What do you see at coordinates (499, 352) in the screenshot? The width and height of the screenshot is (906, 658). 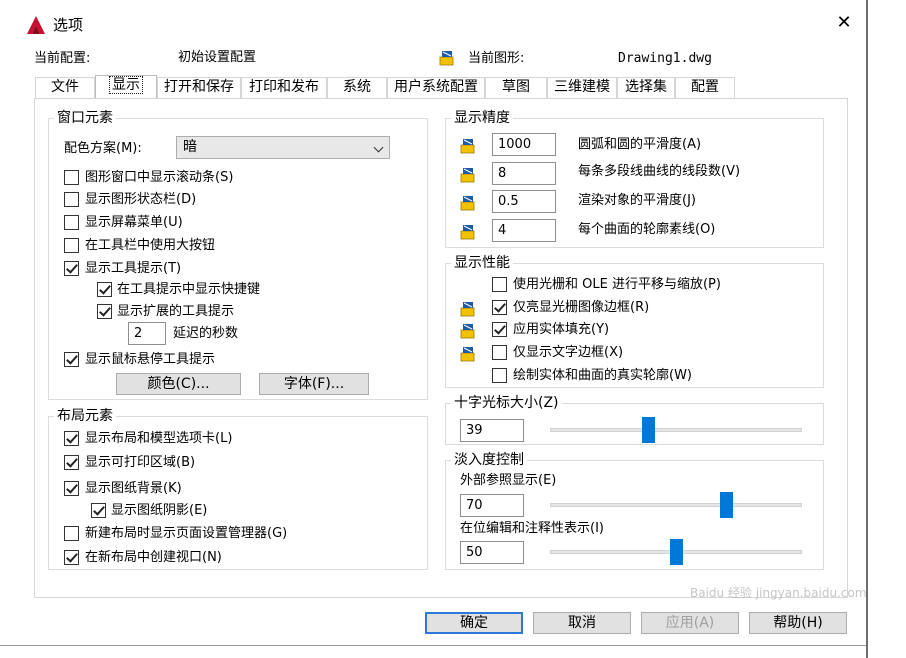 I see `checkbox-text-frame-only` at bounding box center [499, 352].